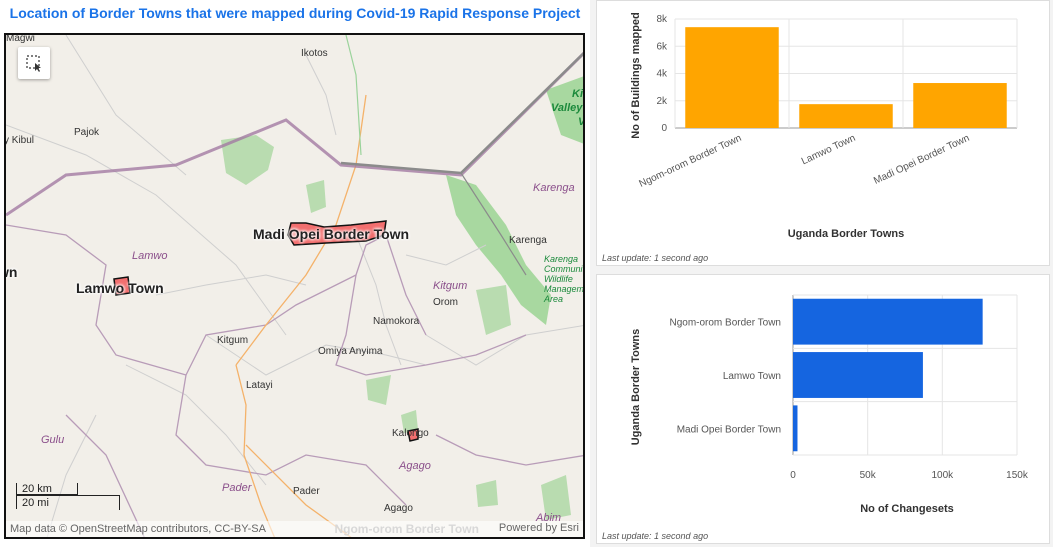 The height and width of the screenshot is (547, 1053). I want to click on y-tick-label: Ngom-orom Border Town, so click(725, 323).